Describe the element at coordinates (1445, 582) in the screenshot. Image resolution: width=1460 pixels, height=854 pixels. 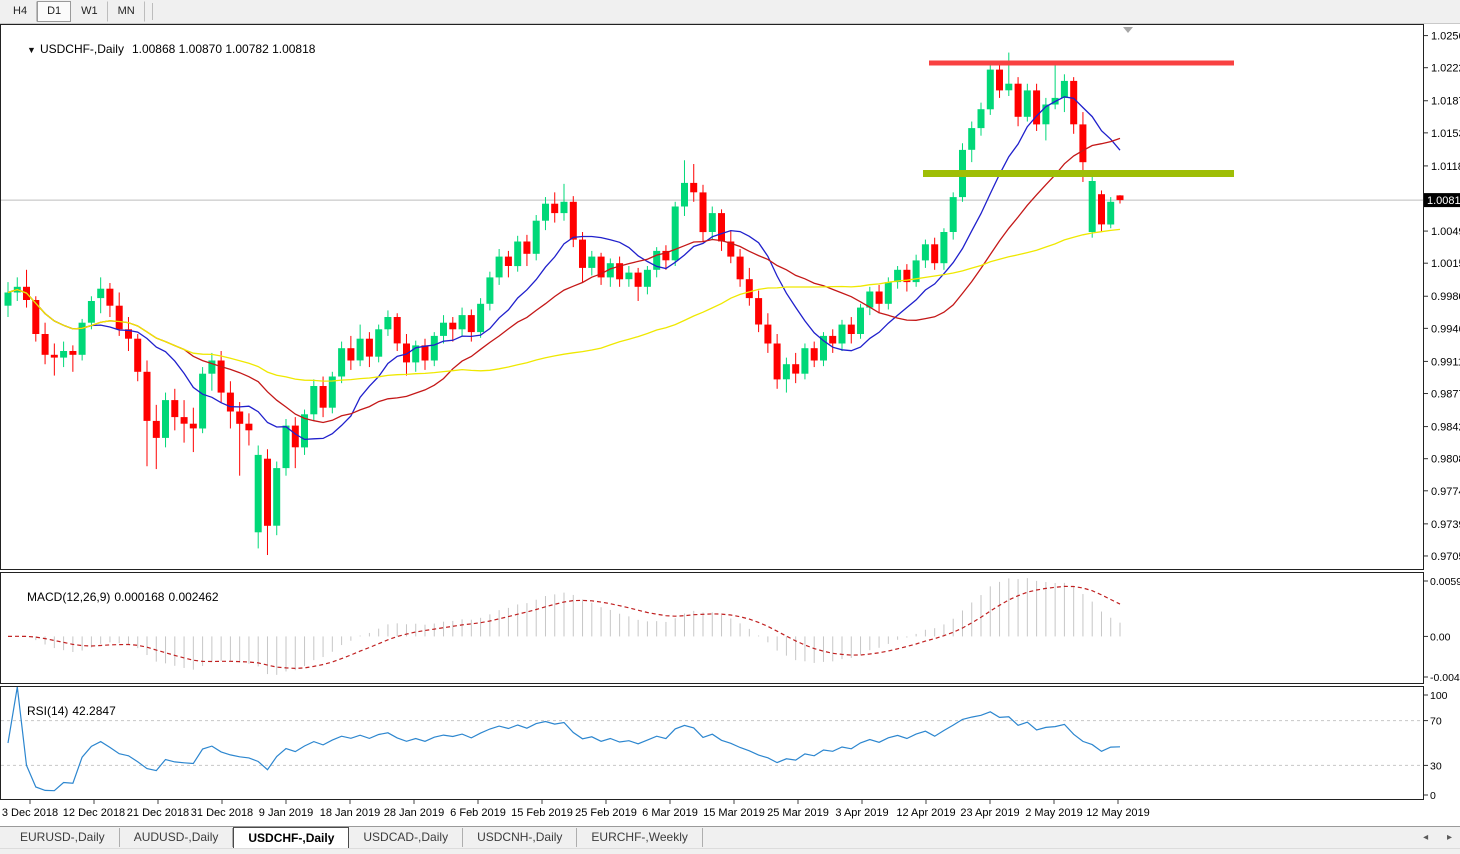
I see `svg-text: 0.00597` at that location.